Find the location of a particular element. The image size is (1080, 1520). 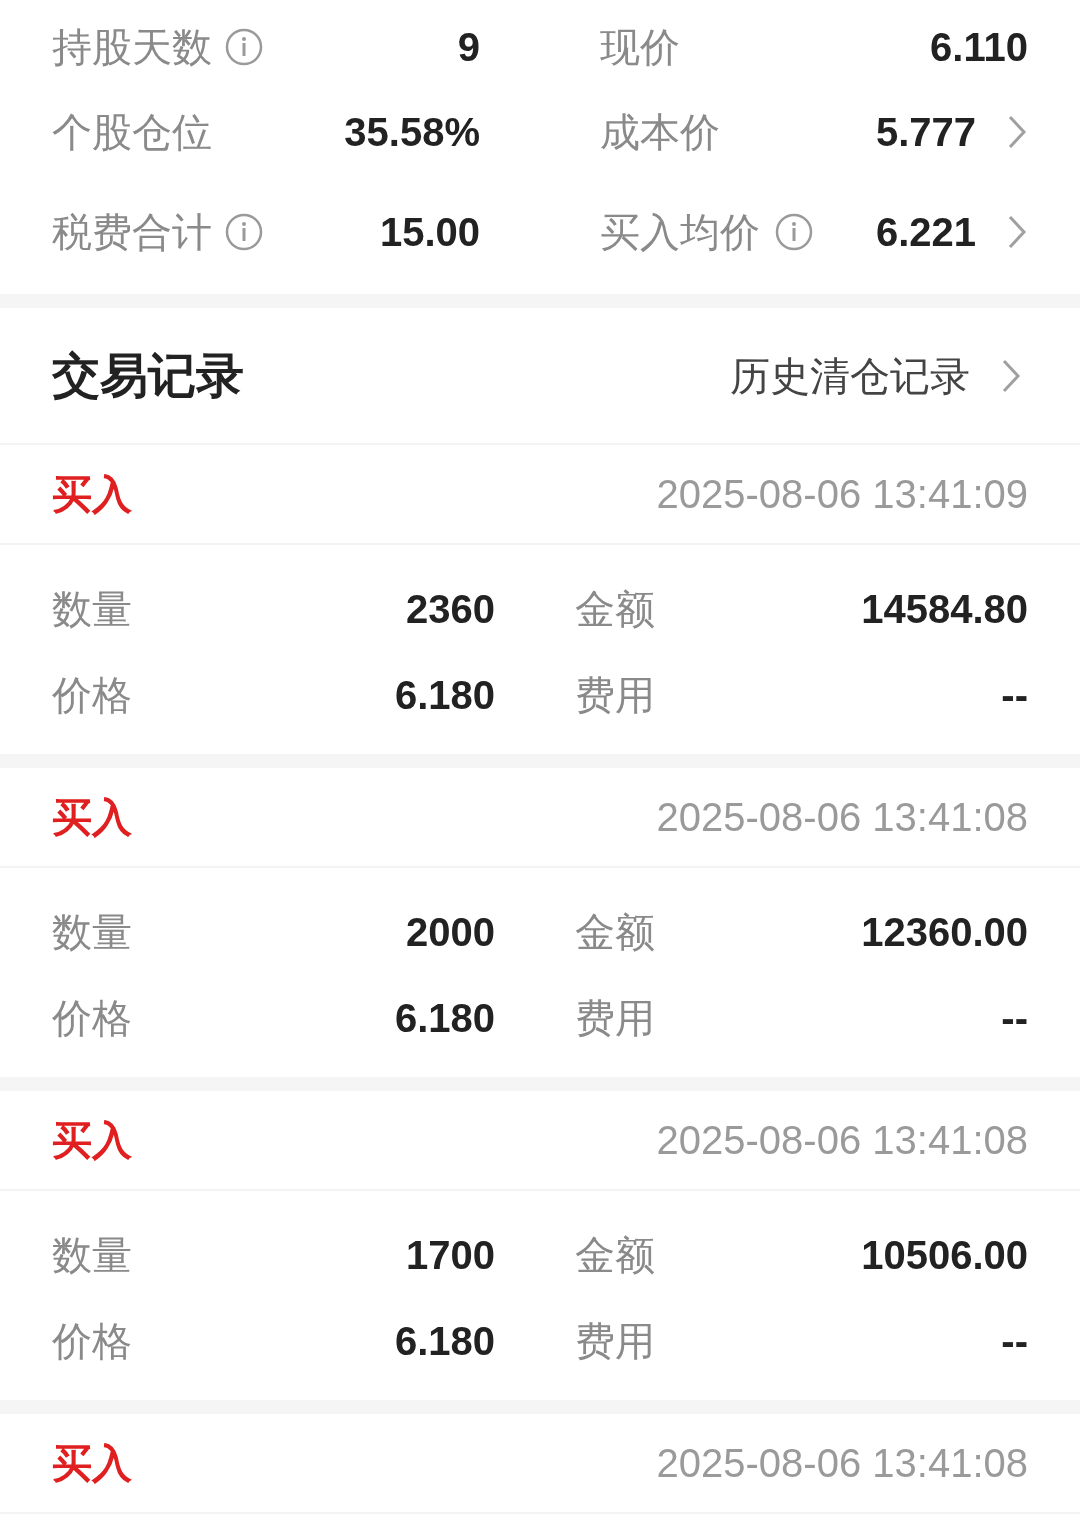

detail-value: 1700 is located at coordinates (450, 1255).